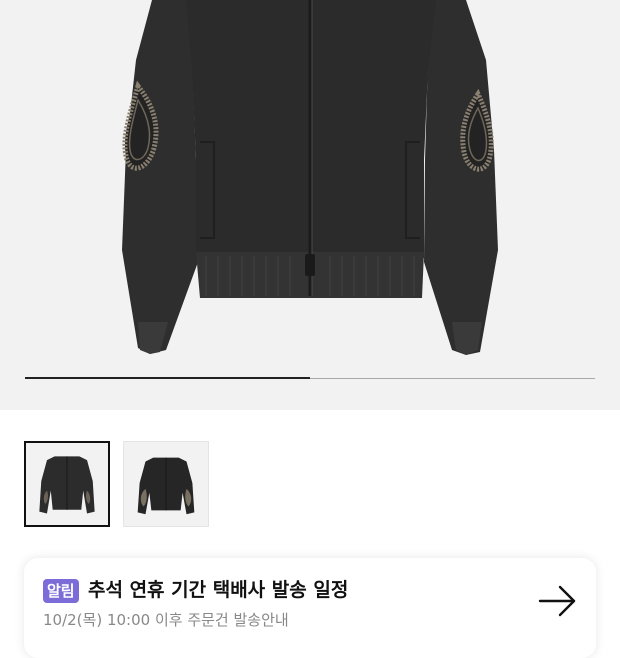 The image size is (620, 658). I want to click on slider-progress-track, so click(310, 378).